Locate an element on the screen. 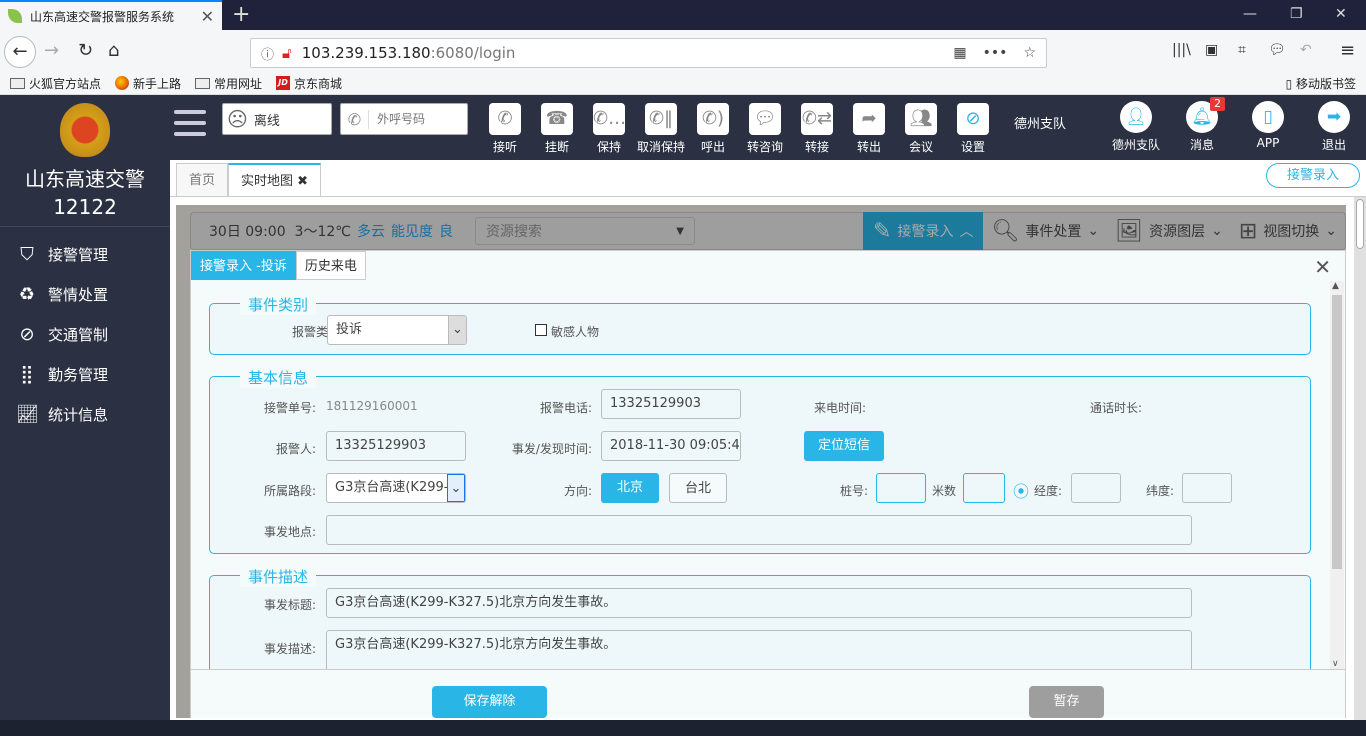 The width and height of the screenshot is (1366, 736). forward-out-button: ➦ 转出 is located at coordinates (869, 129).